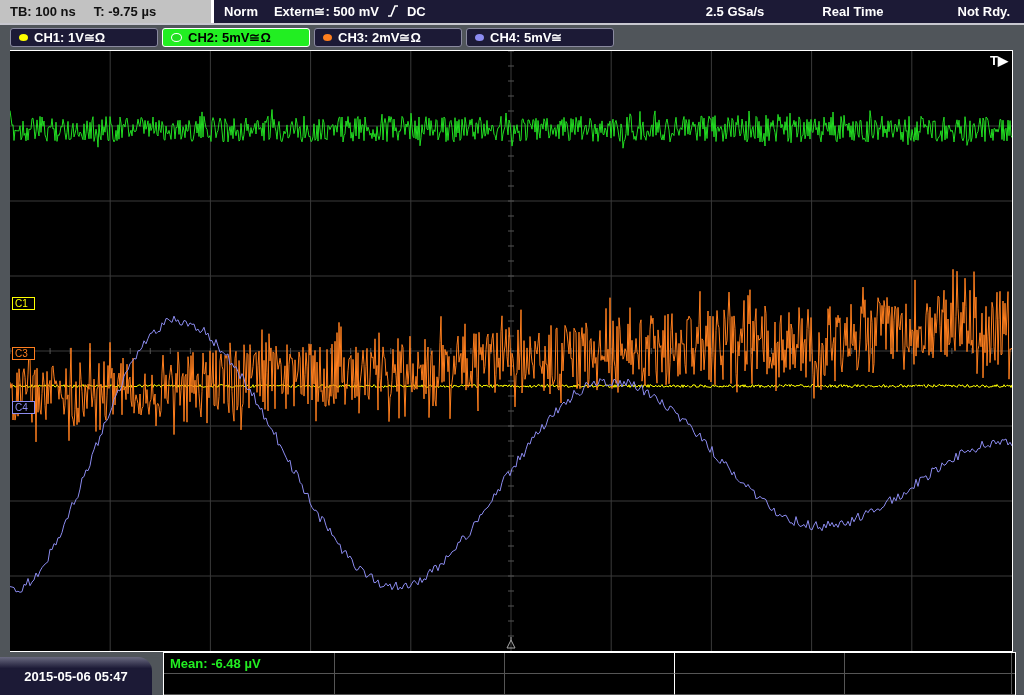  Describe the element at coordinates (983, 11) in the screenshot. I see `status-label: Not Rdy.` at that location.